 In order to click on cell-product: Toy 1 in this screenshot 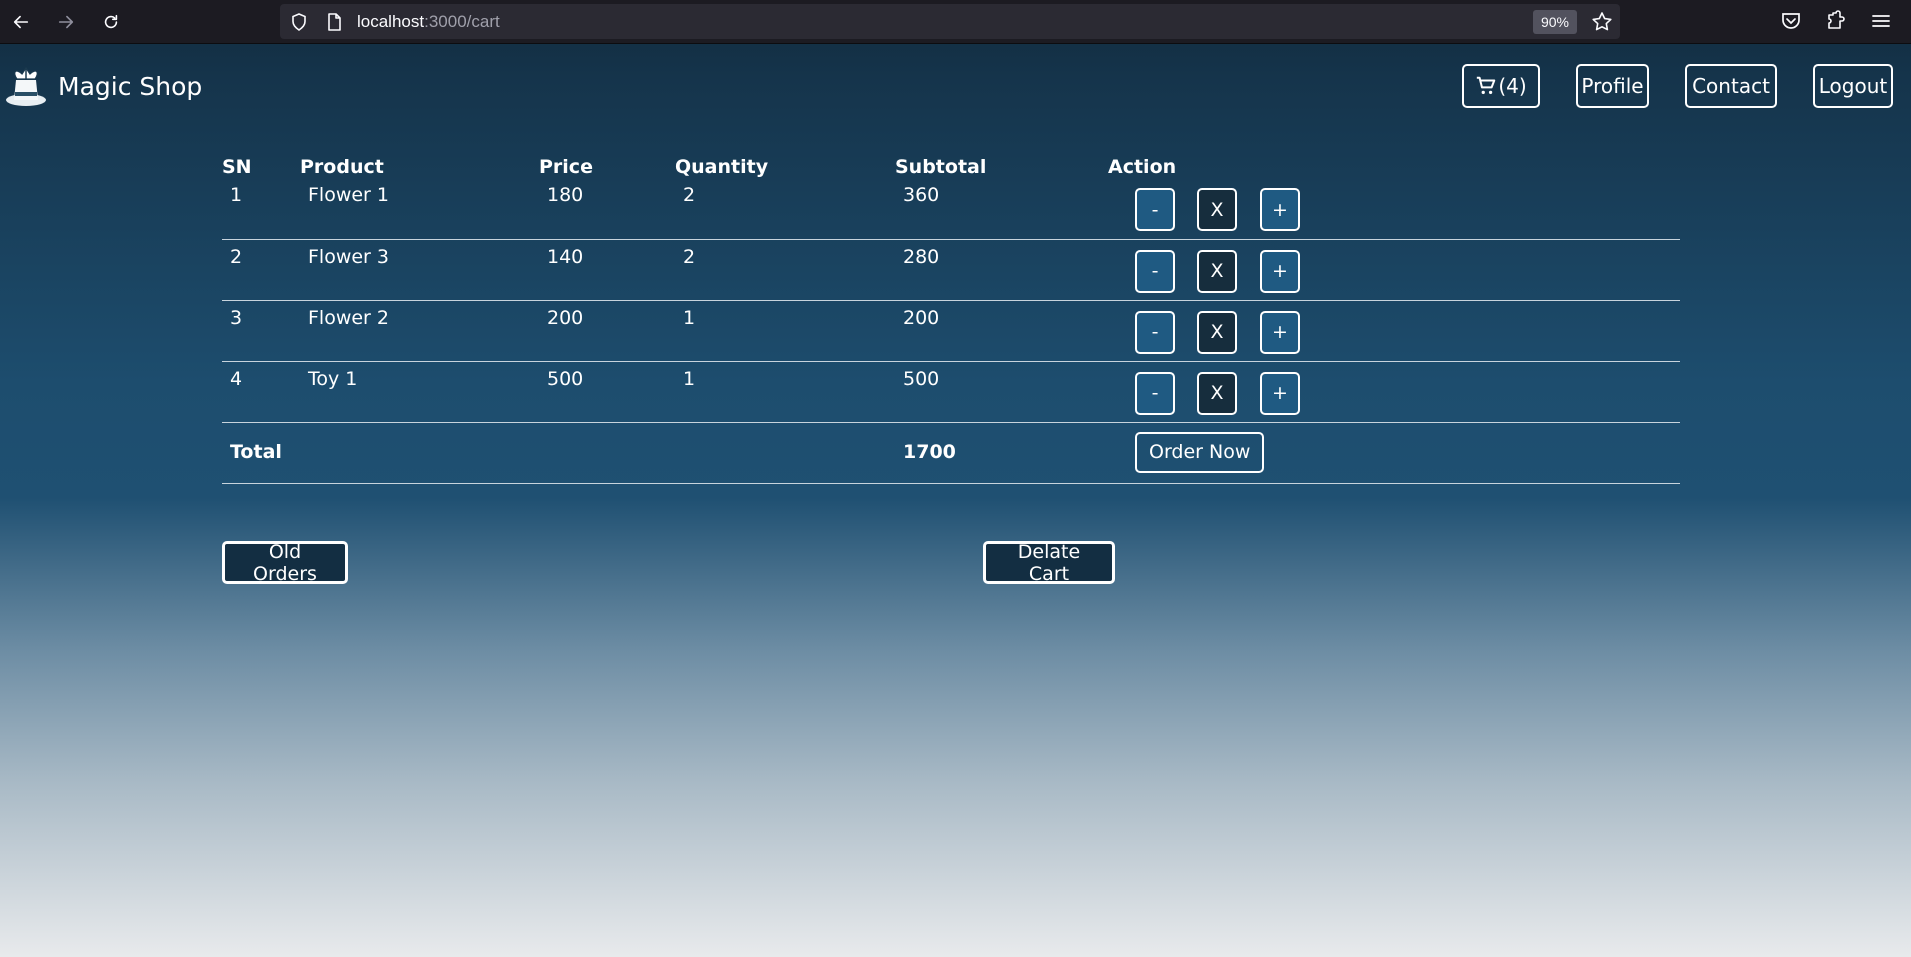, I will do `click(419, 392)`.